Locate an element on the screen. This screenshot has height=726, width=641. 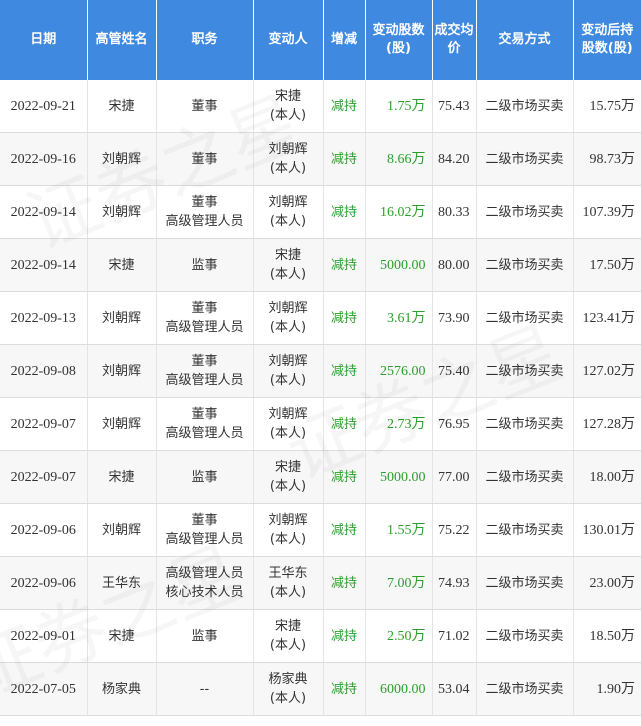
cell-price: 80.00 is located at coordinates (454, 265).